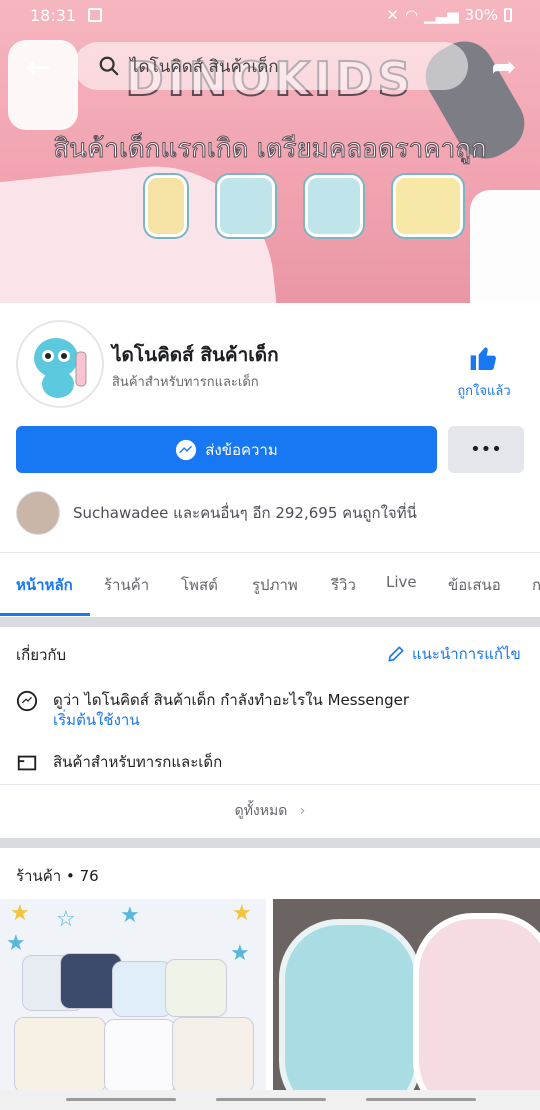  I want to click on more-label: •••, so click(486, 449).